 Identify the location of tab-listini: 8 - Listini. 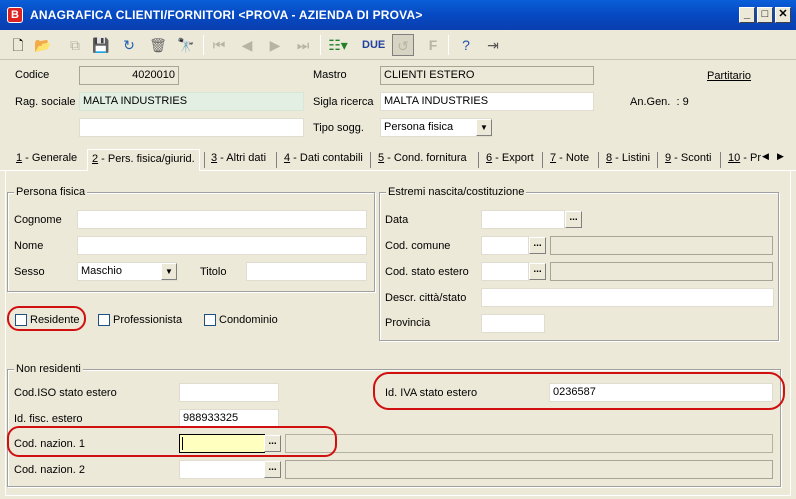
(628, 158).